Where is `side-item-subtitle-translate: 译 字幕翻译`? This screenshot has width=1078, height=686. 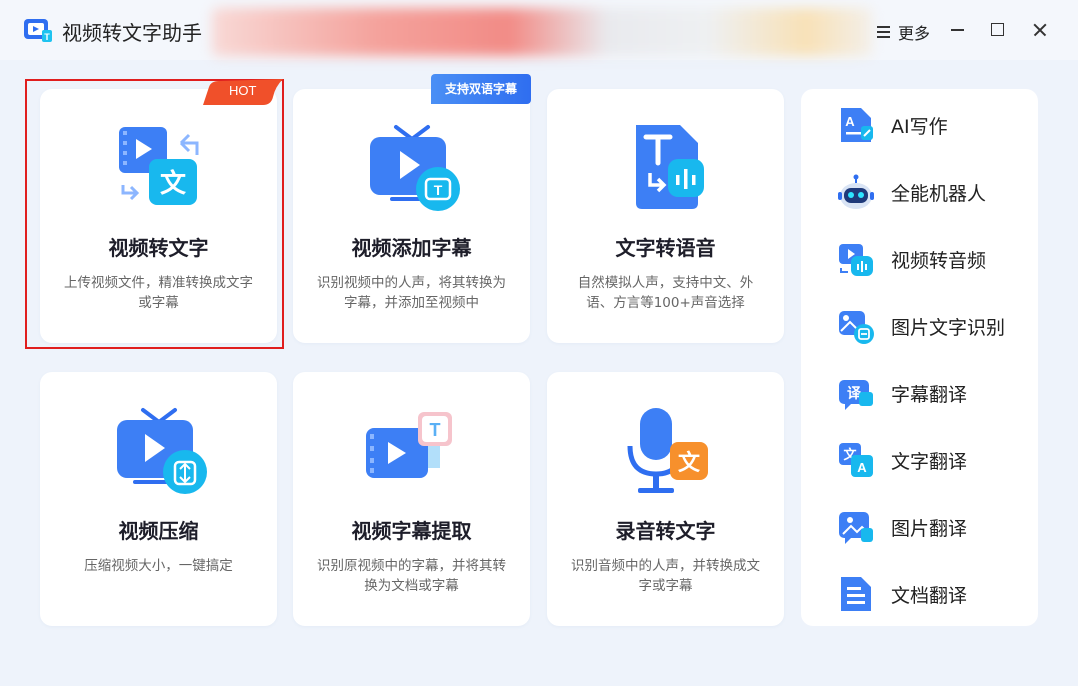
side-item-subtitle-translate: 译 字幕翻译 is located at coordinates (919, 391).